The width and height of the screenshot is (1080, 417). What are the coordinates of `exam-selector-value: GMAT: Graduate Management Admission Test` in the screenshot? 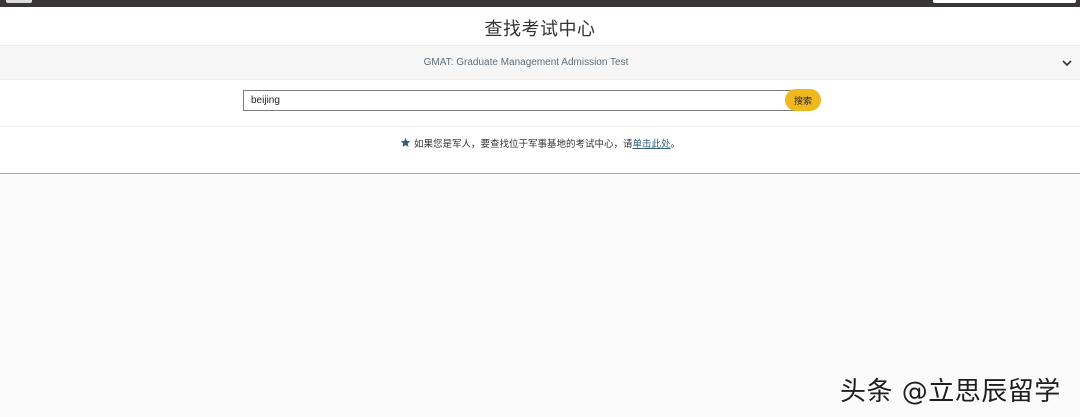 It's located at (526, 62).